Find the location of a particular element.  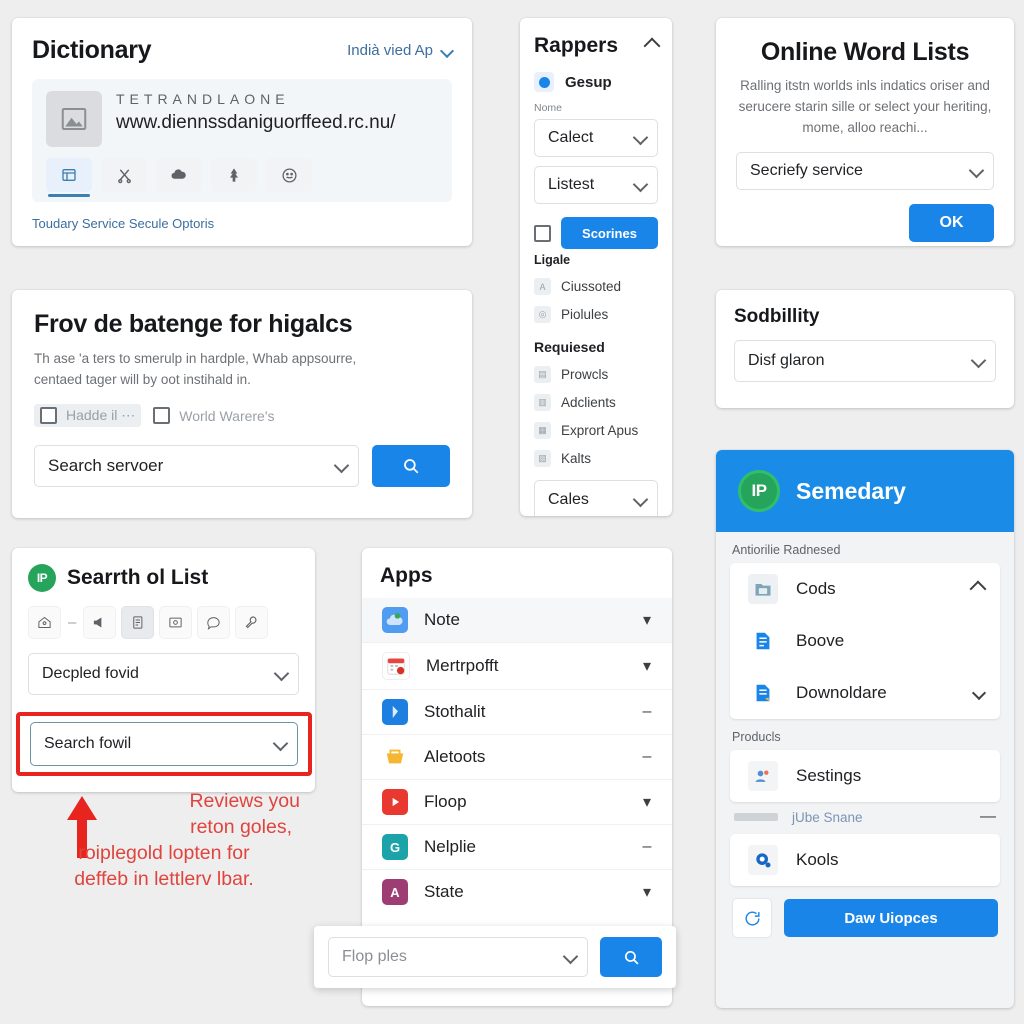

site-thumbnail is located at coordinates (74, 119).